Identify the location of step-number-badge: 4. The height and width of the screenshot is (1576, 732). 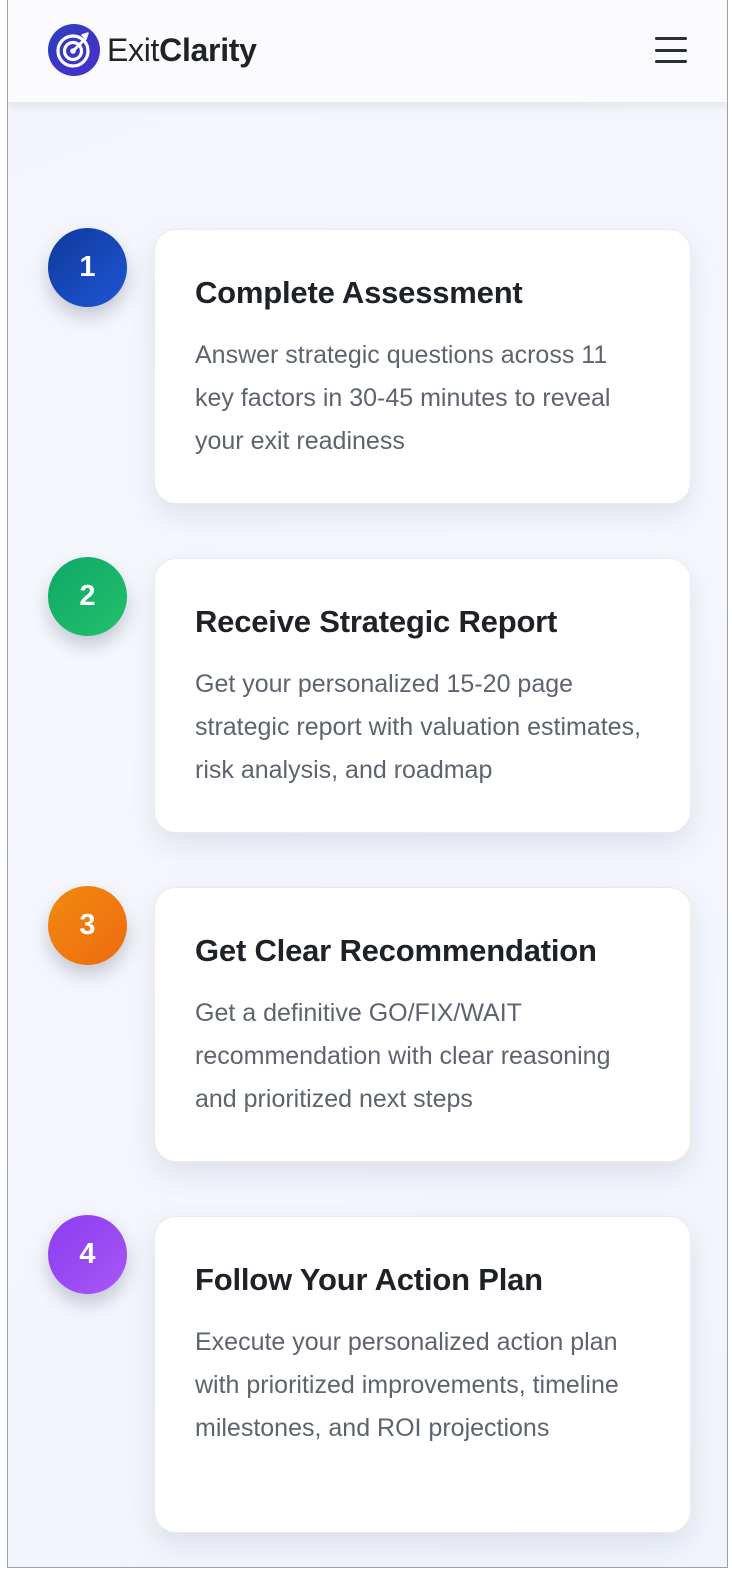
(87, 1254).